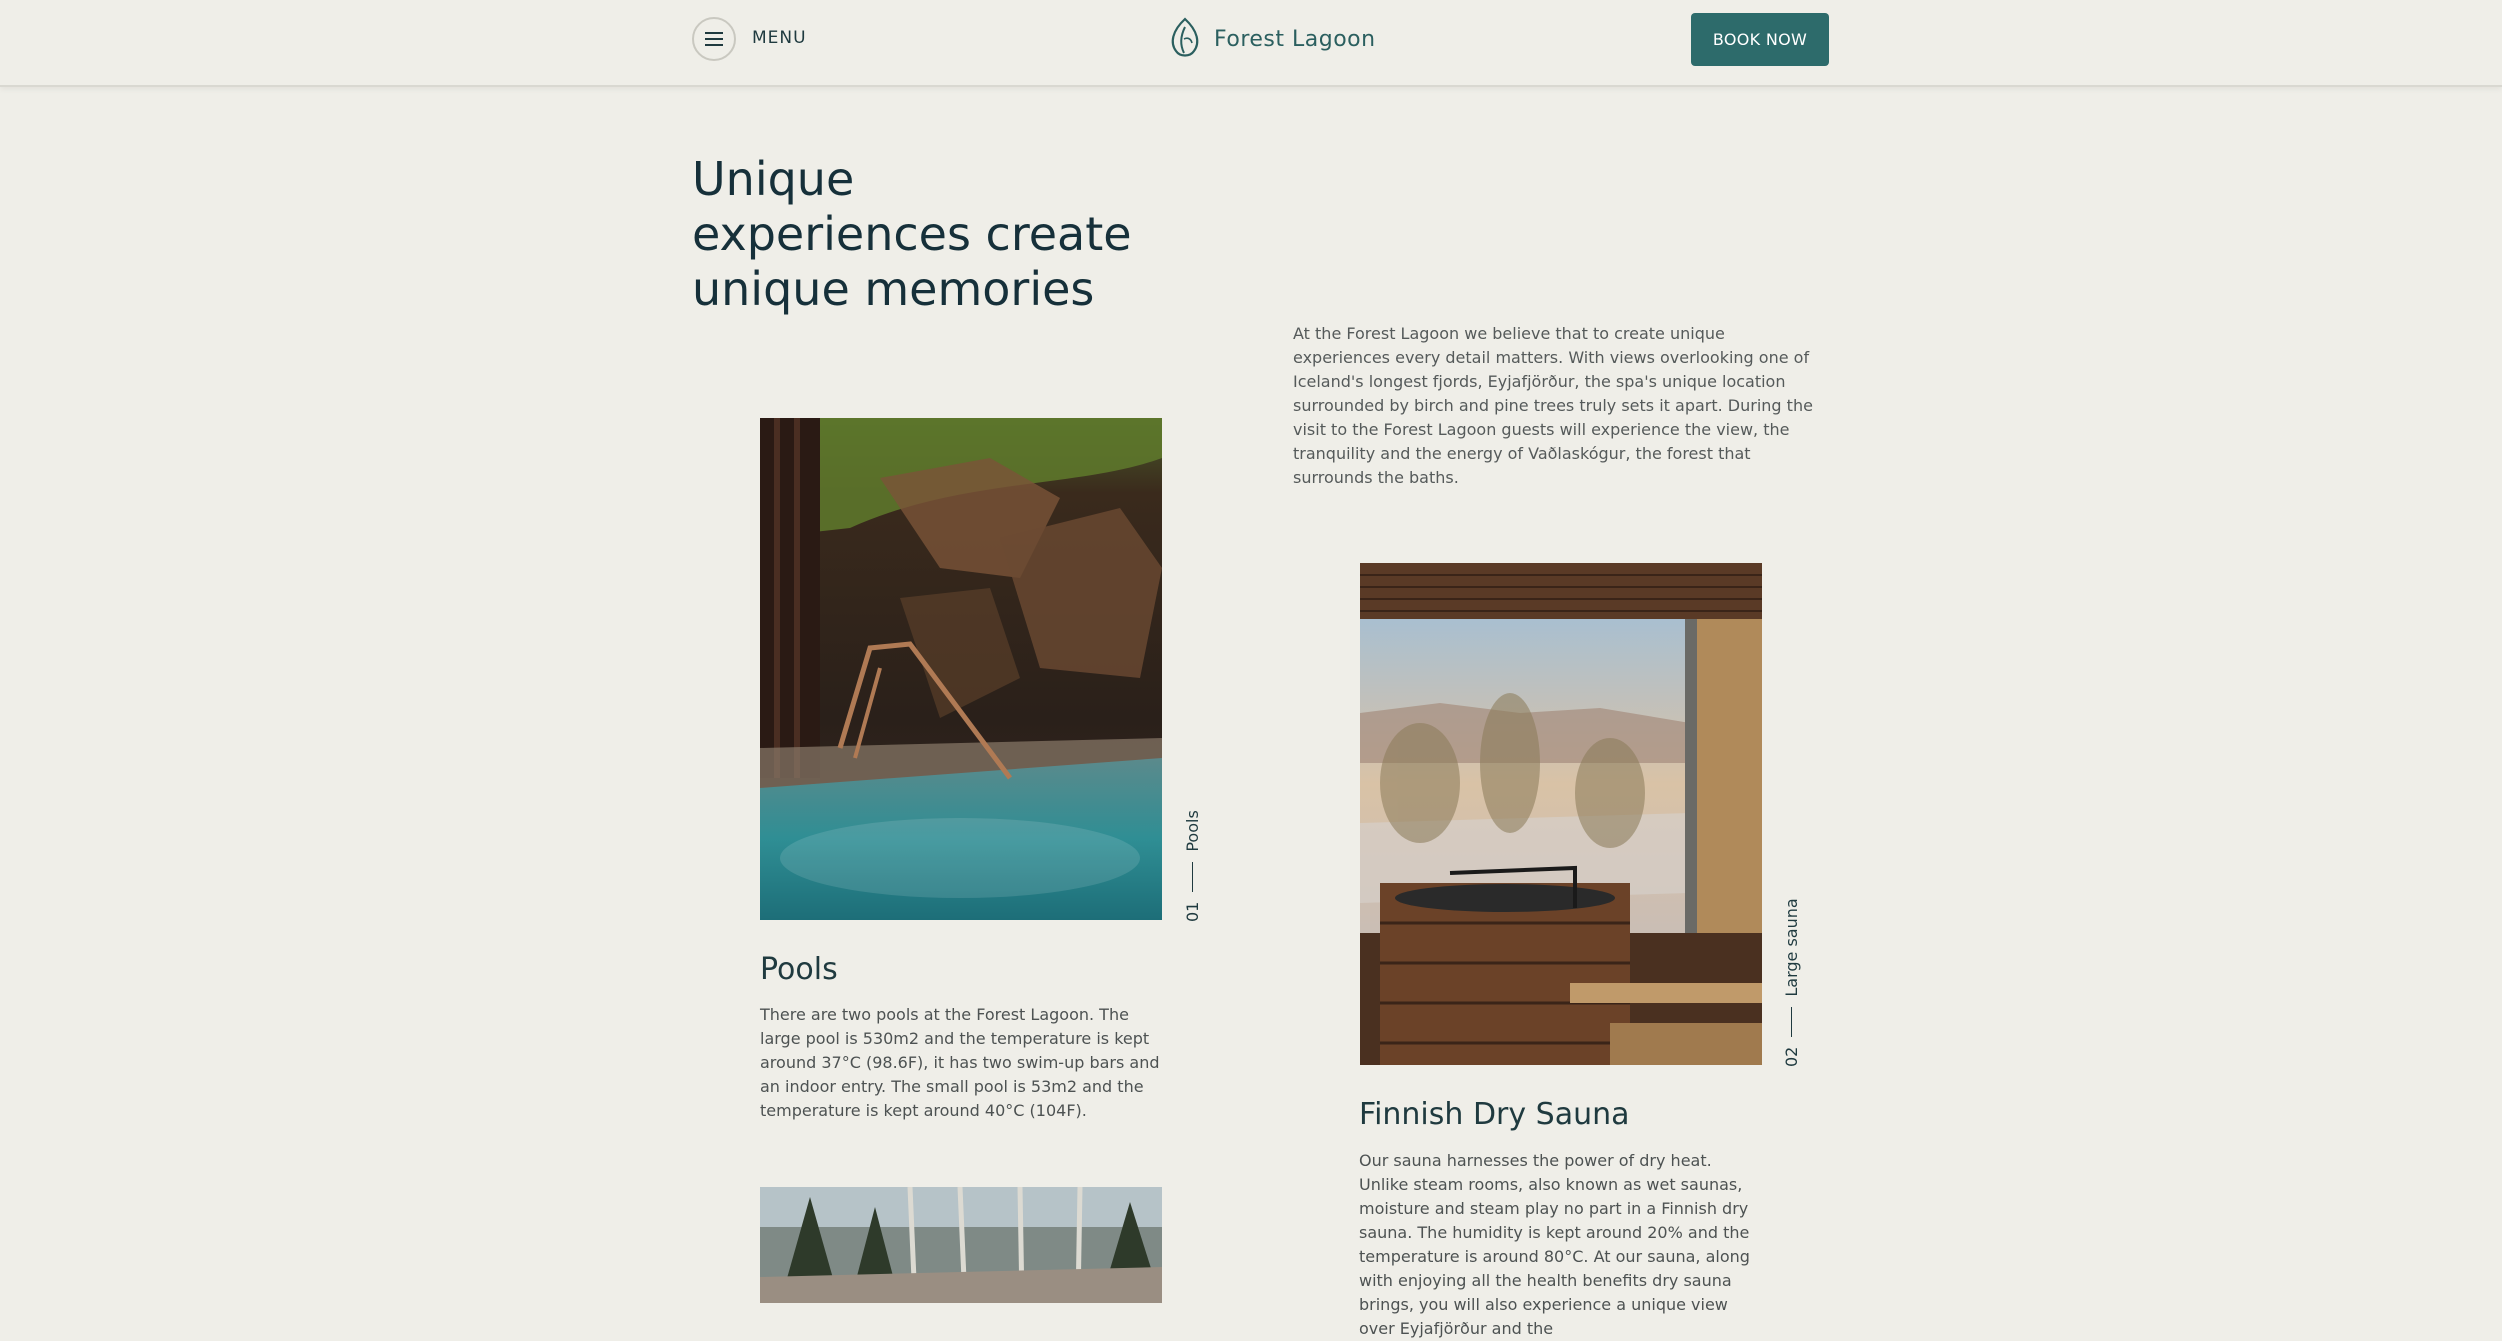 The width and height of the screenshot is (2502, 1341). I want to click on headline-line-2: experiences create, so click(912, 234).